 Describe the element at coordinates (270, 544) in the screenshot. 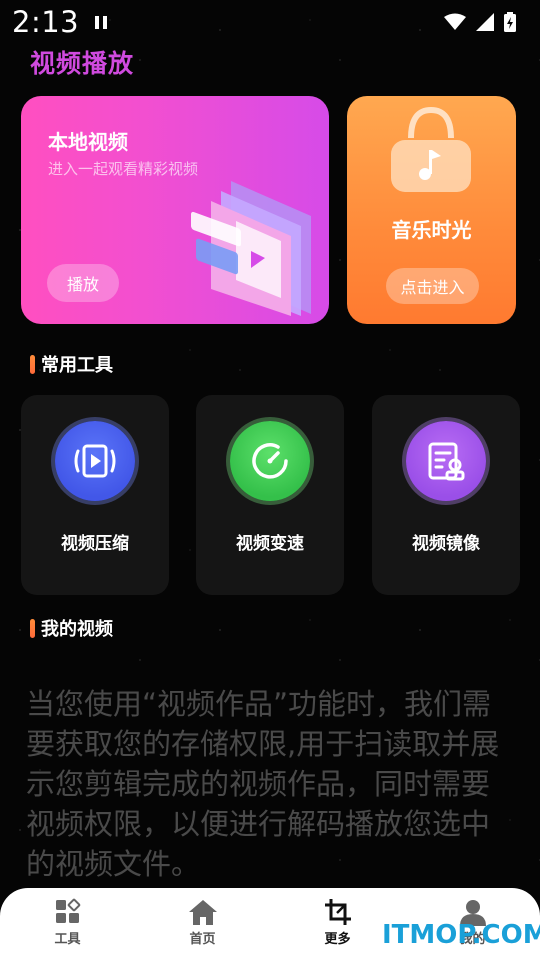

I see `tool-label: 视频变速` at that location.